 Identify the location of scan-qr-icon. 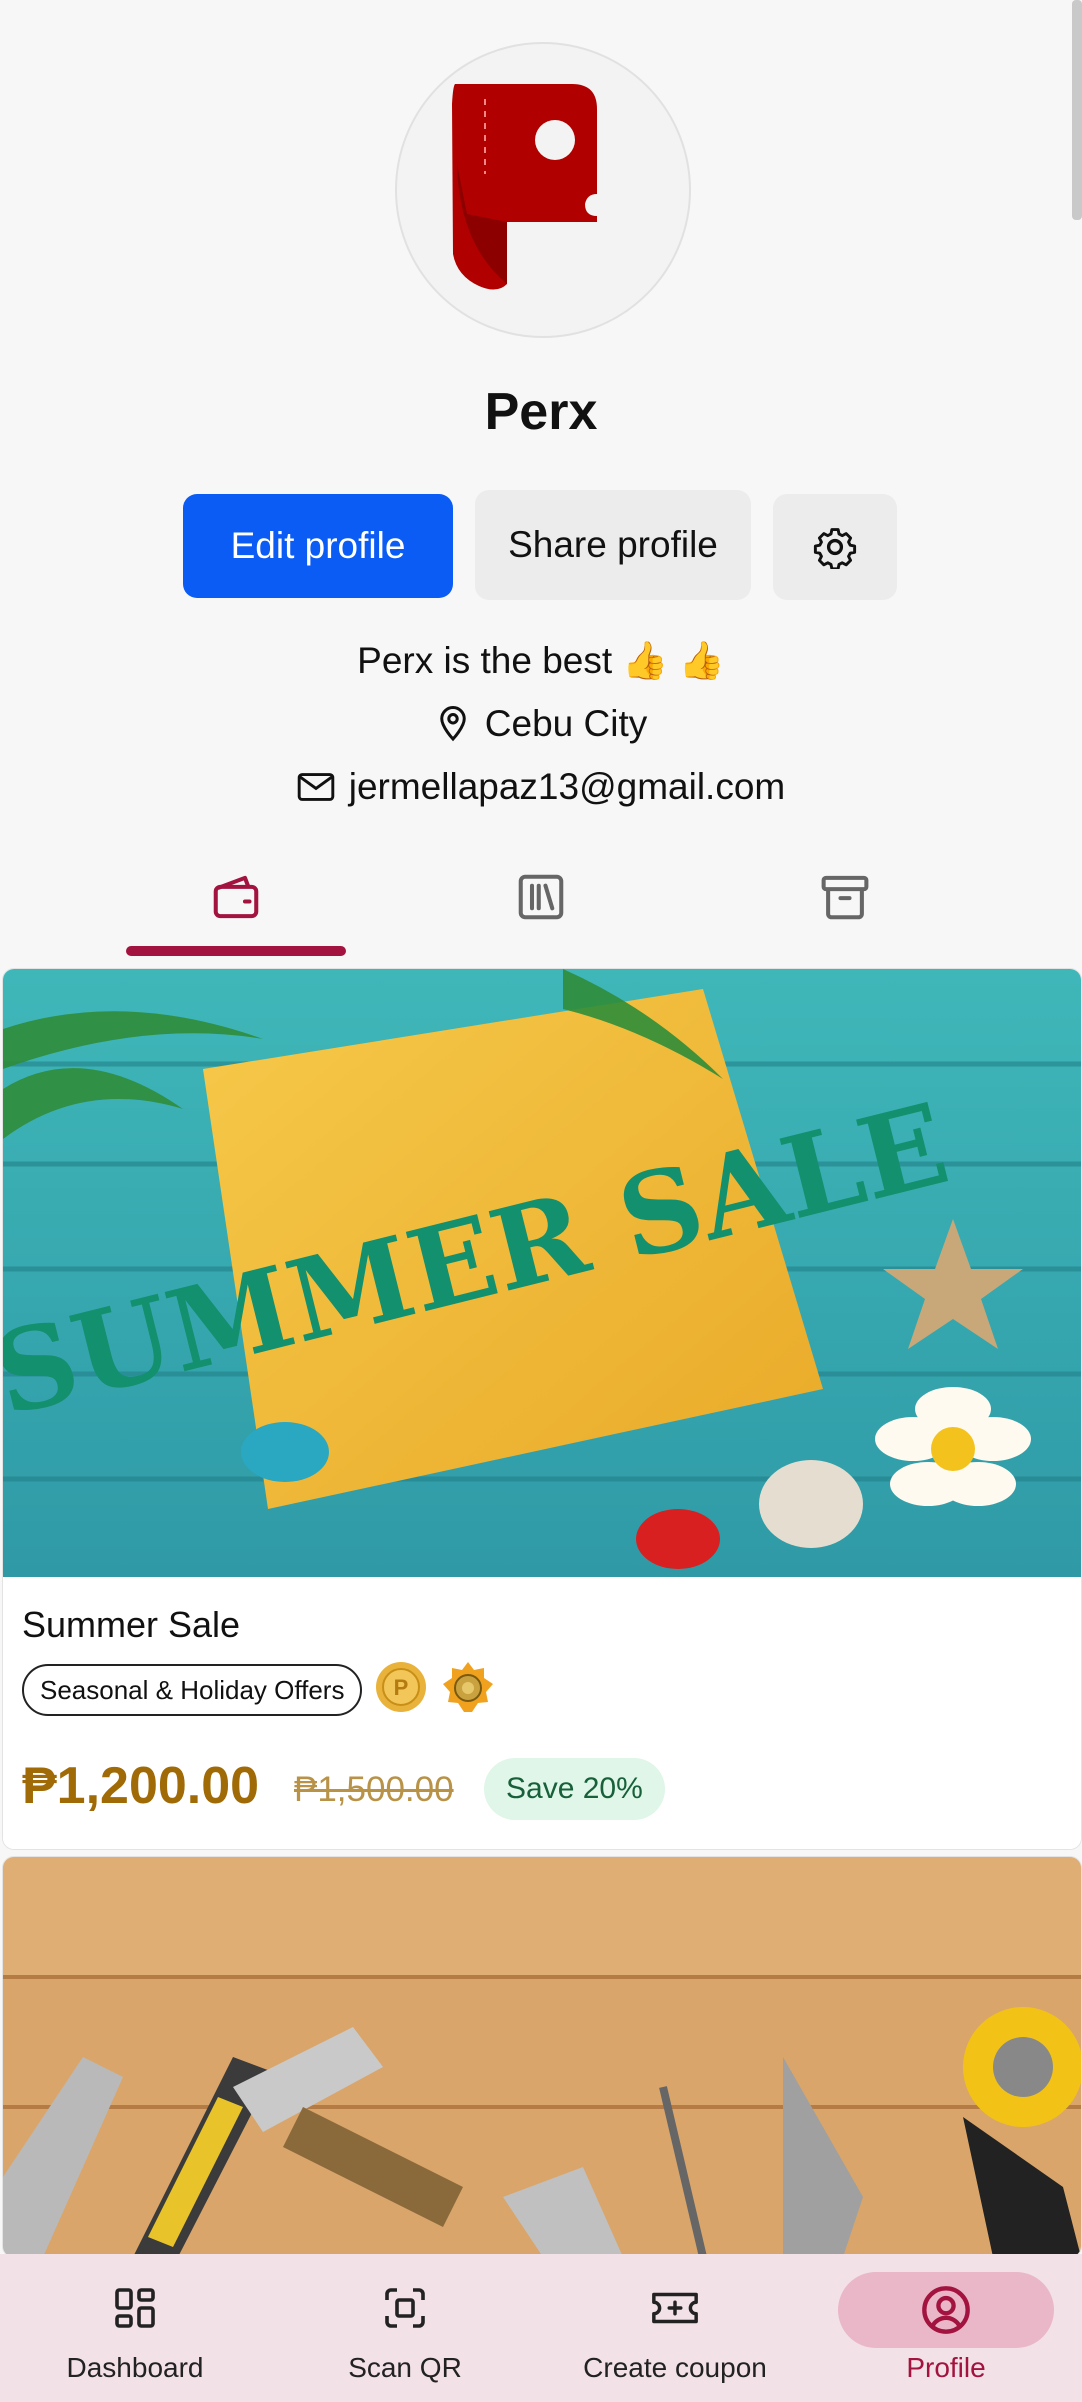
(405, 2308).